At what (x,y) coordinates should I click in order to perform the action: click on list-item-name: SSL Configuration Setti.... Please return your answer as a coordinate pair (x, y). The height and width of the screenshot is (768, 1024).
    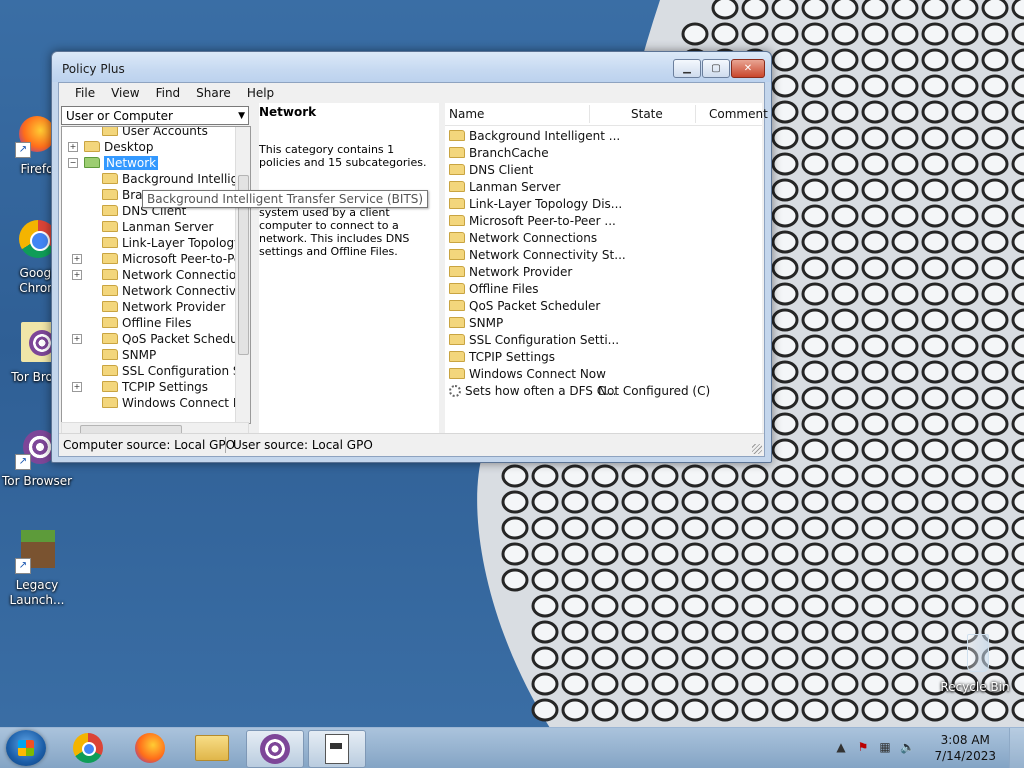
    Looking at the image, I should click on (544, 340).